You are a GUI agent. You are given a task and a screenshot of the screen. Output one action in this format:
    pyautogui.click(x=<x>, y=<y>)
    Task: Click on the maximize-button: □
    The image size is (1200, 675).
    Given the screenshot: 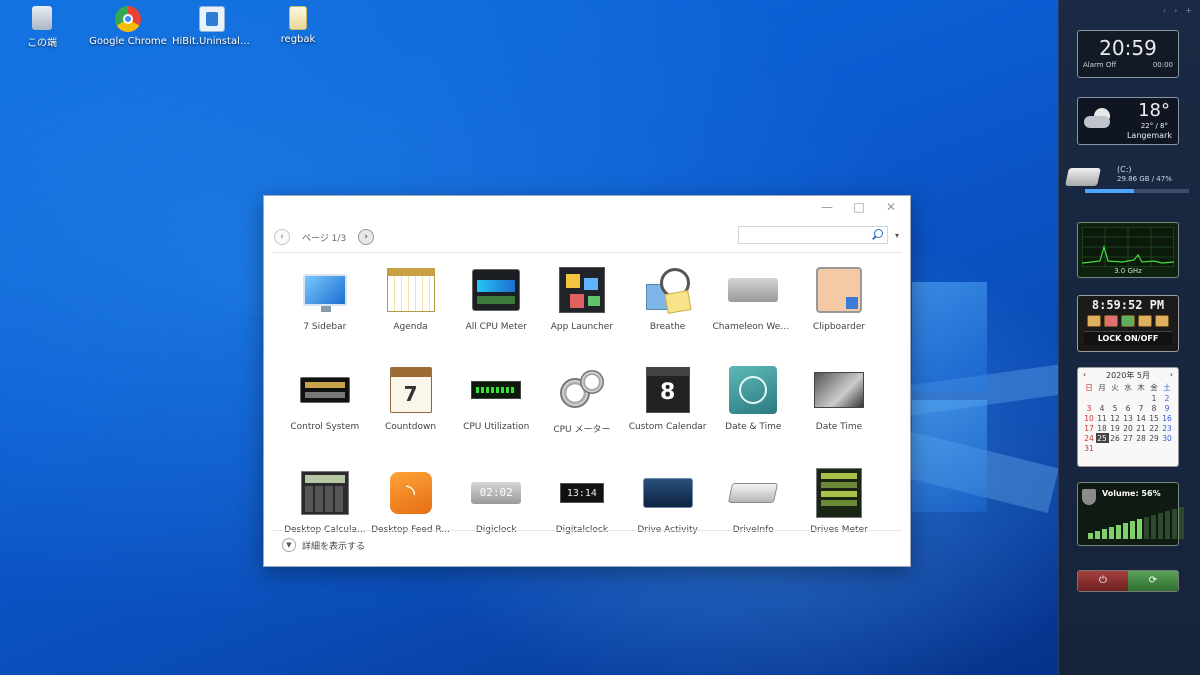 What is the action you would take?
    pyautogui.click(x=859, y=207)
    